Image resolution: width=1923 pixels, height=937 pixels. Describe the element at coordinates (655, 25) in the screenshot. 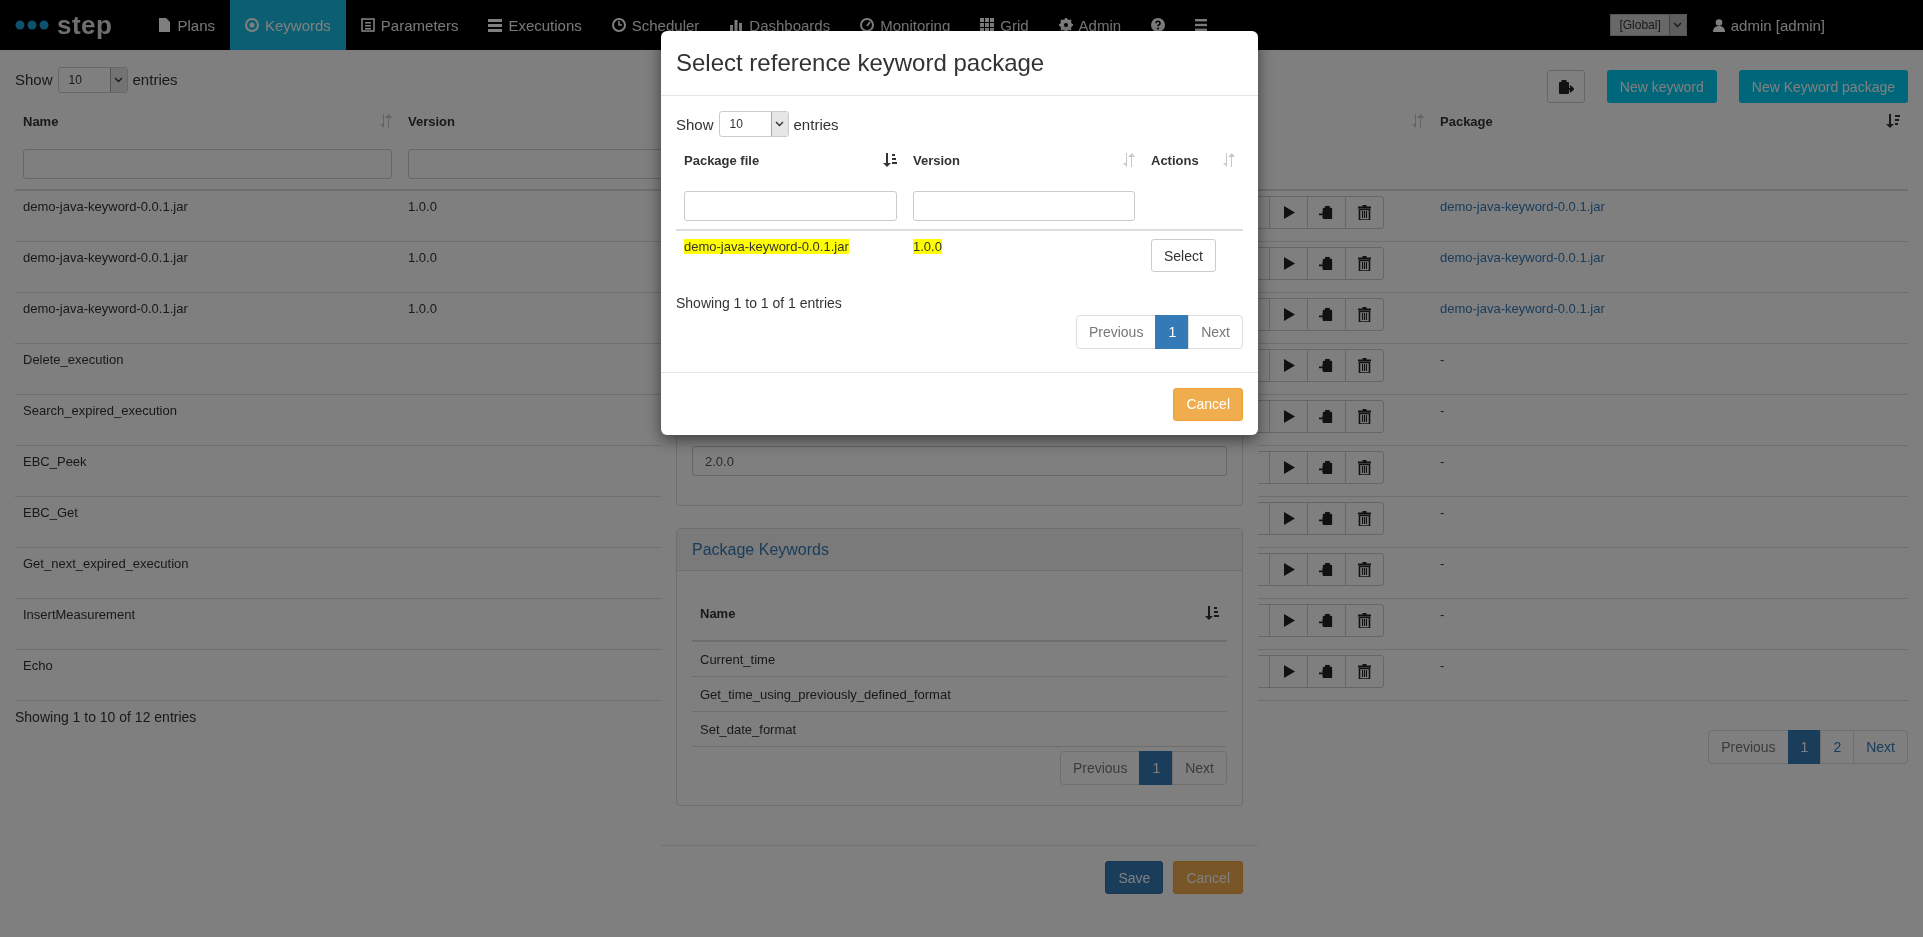

I see `nav-tab: Scheduler` at that location.